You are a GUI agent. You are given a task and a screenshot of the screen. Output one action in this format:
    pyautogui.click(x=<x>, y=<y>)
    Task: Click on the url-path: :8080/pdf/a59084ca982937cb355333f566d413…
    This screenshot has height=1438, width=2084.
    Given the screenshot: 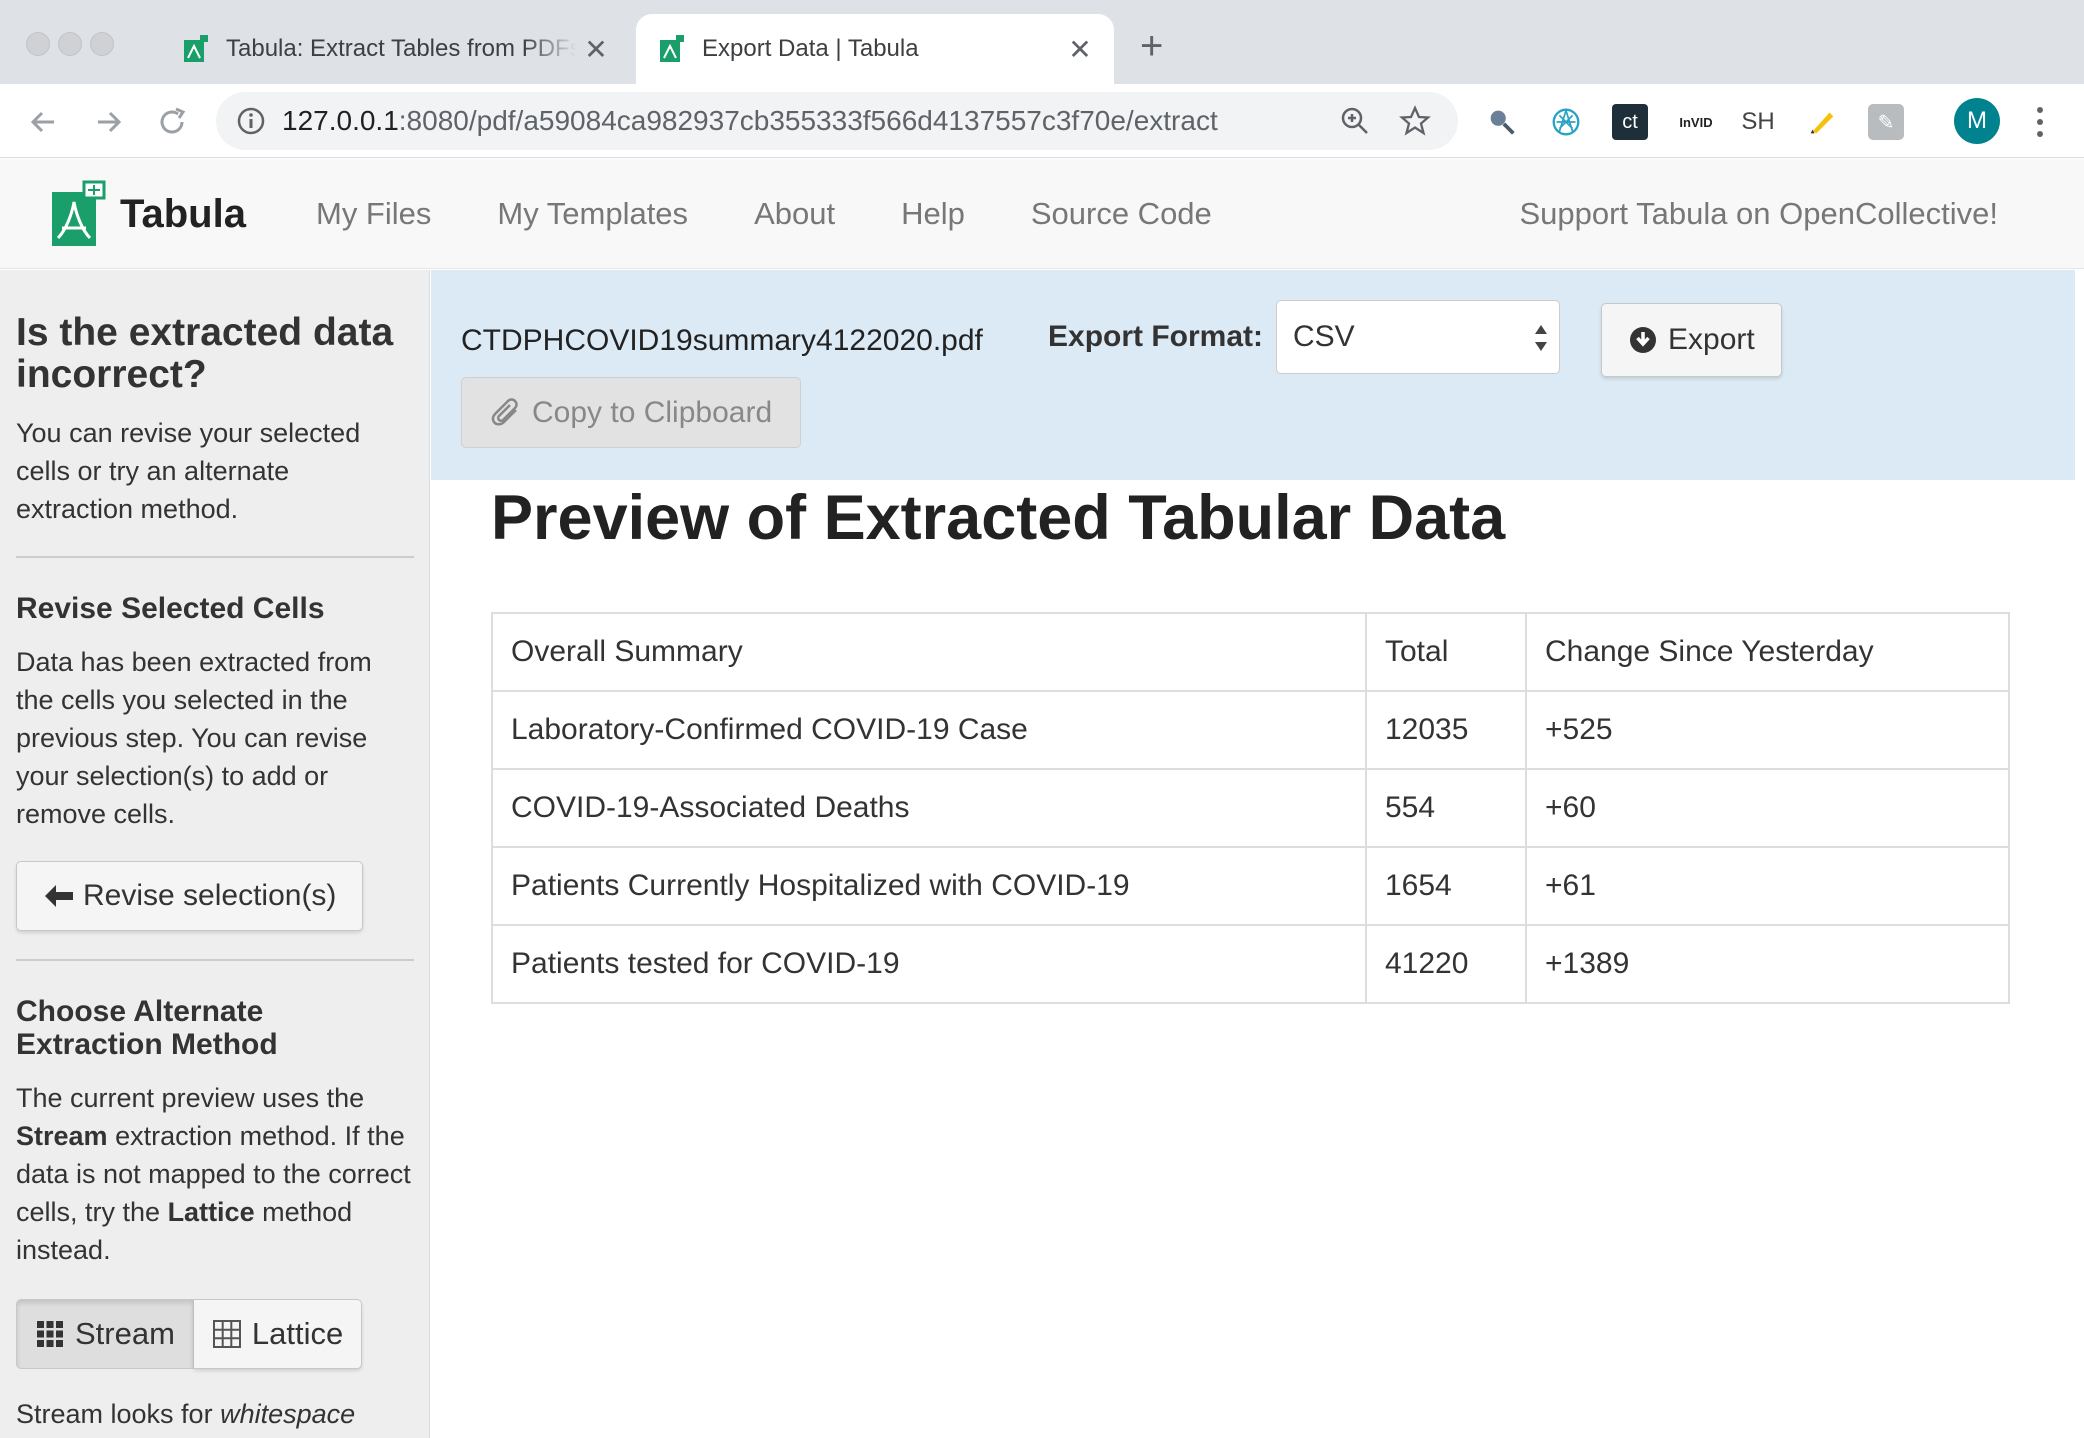 What is the action you would take?
    pyautogui.click(x=808, y=120)
    